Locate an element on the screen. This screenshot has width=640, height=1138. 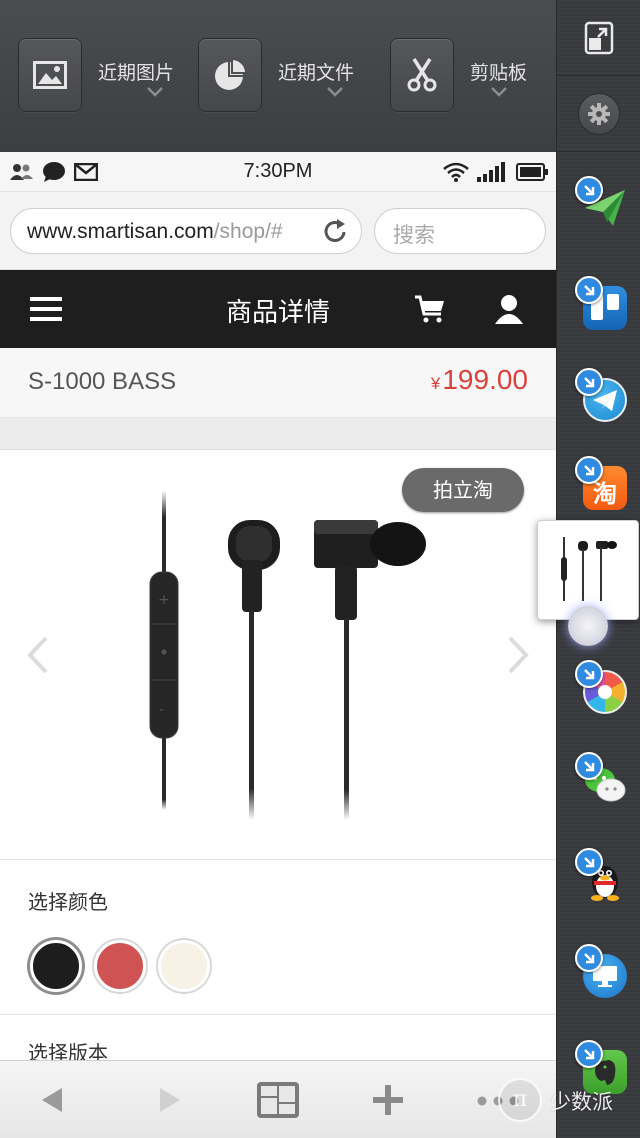
forward-icon is located at coordinates (170, 1100).